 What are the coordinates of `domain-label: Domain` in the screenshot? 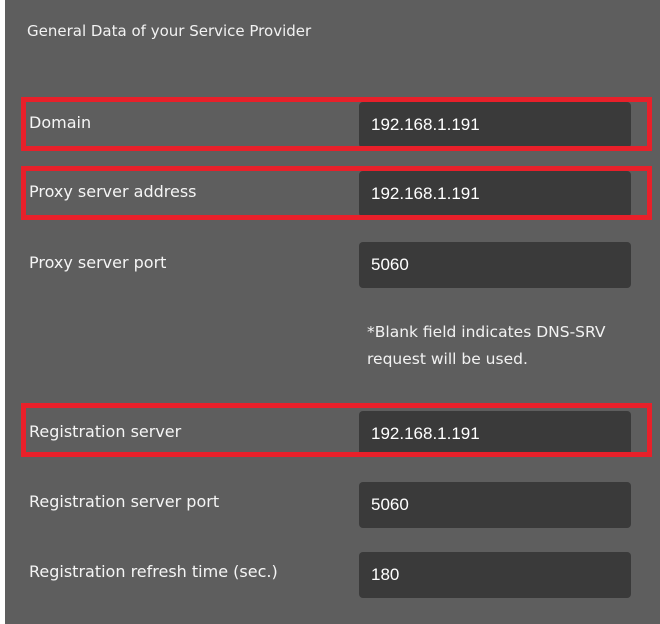 It's located at (60, 122).